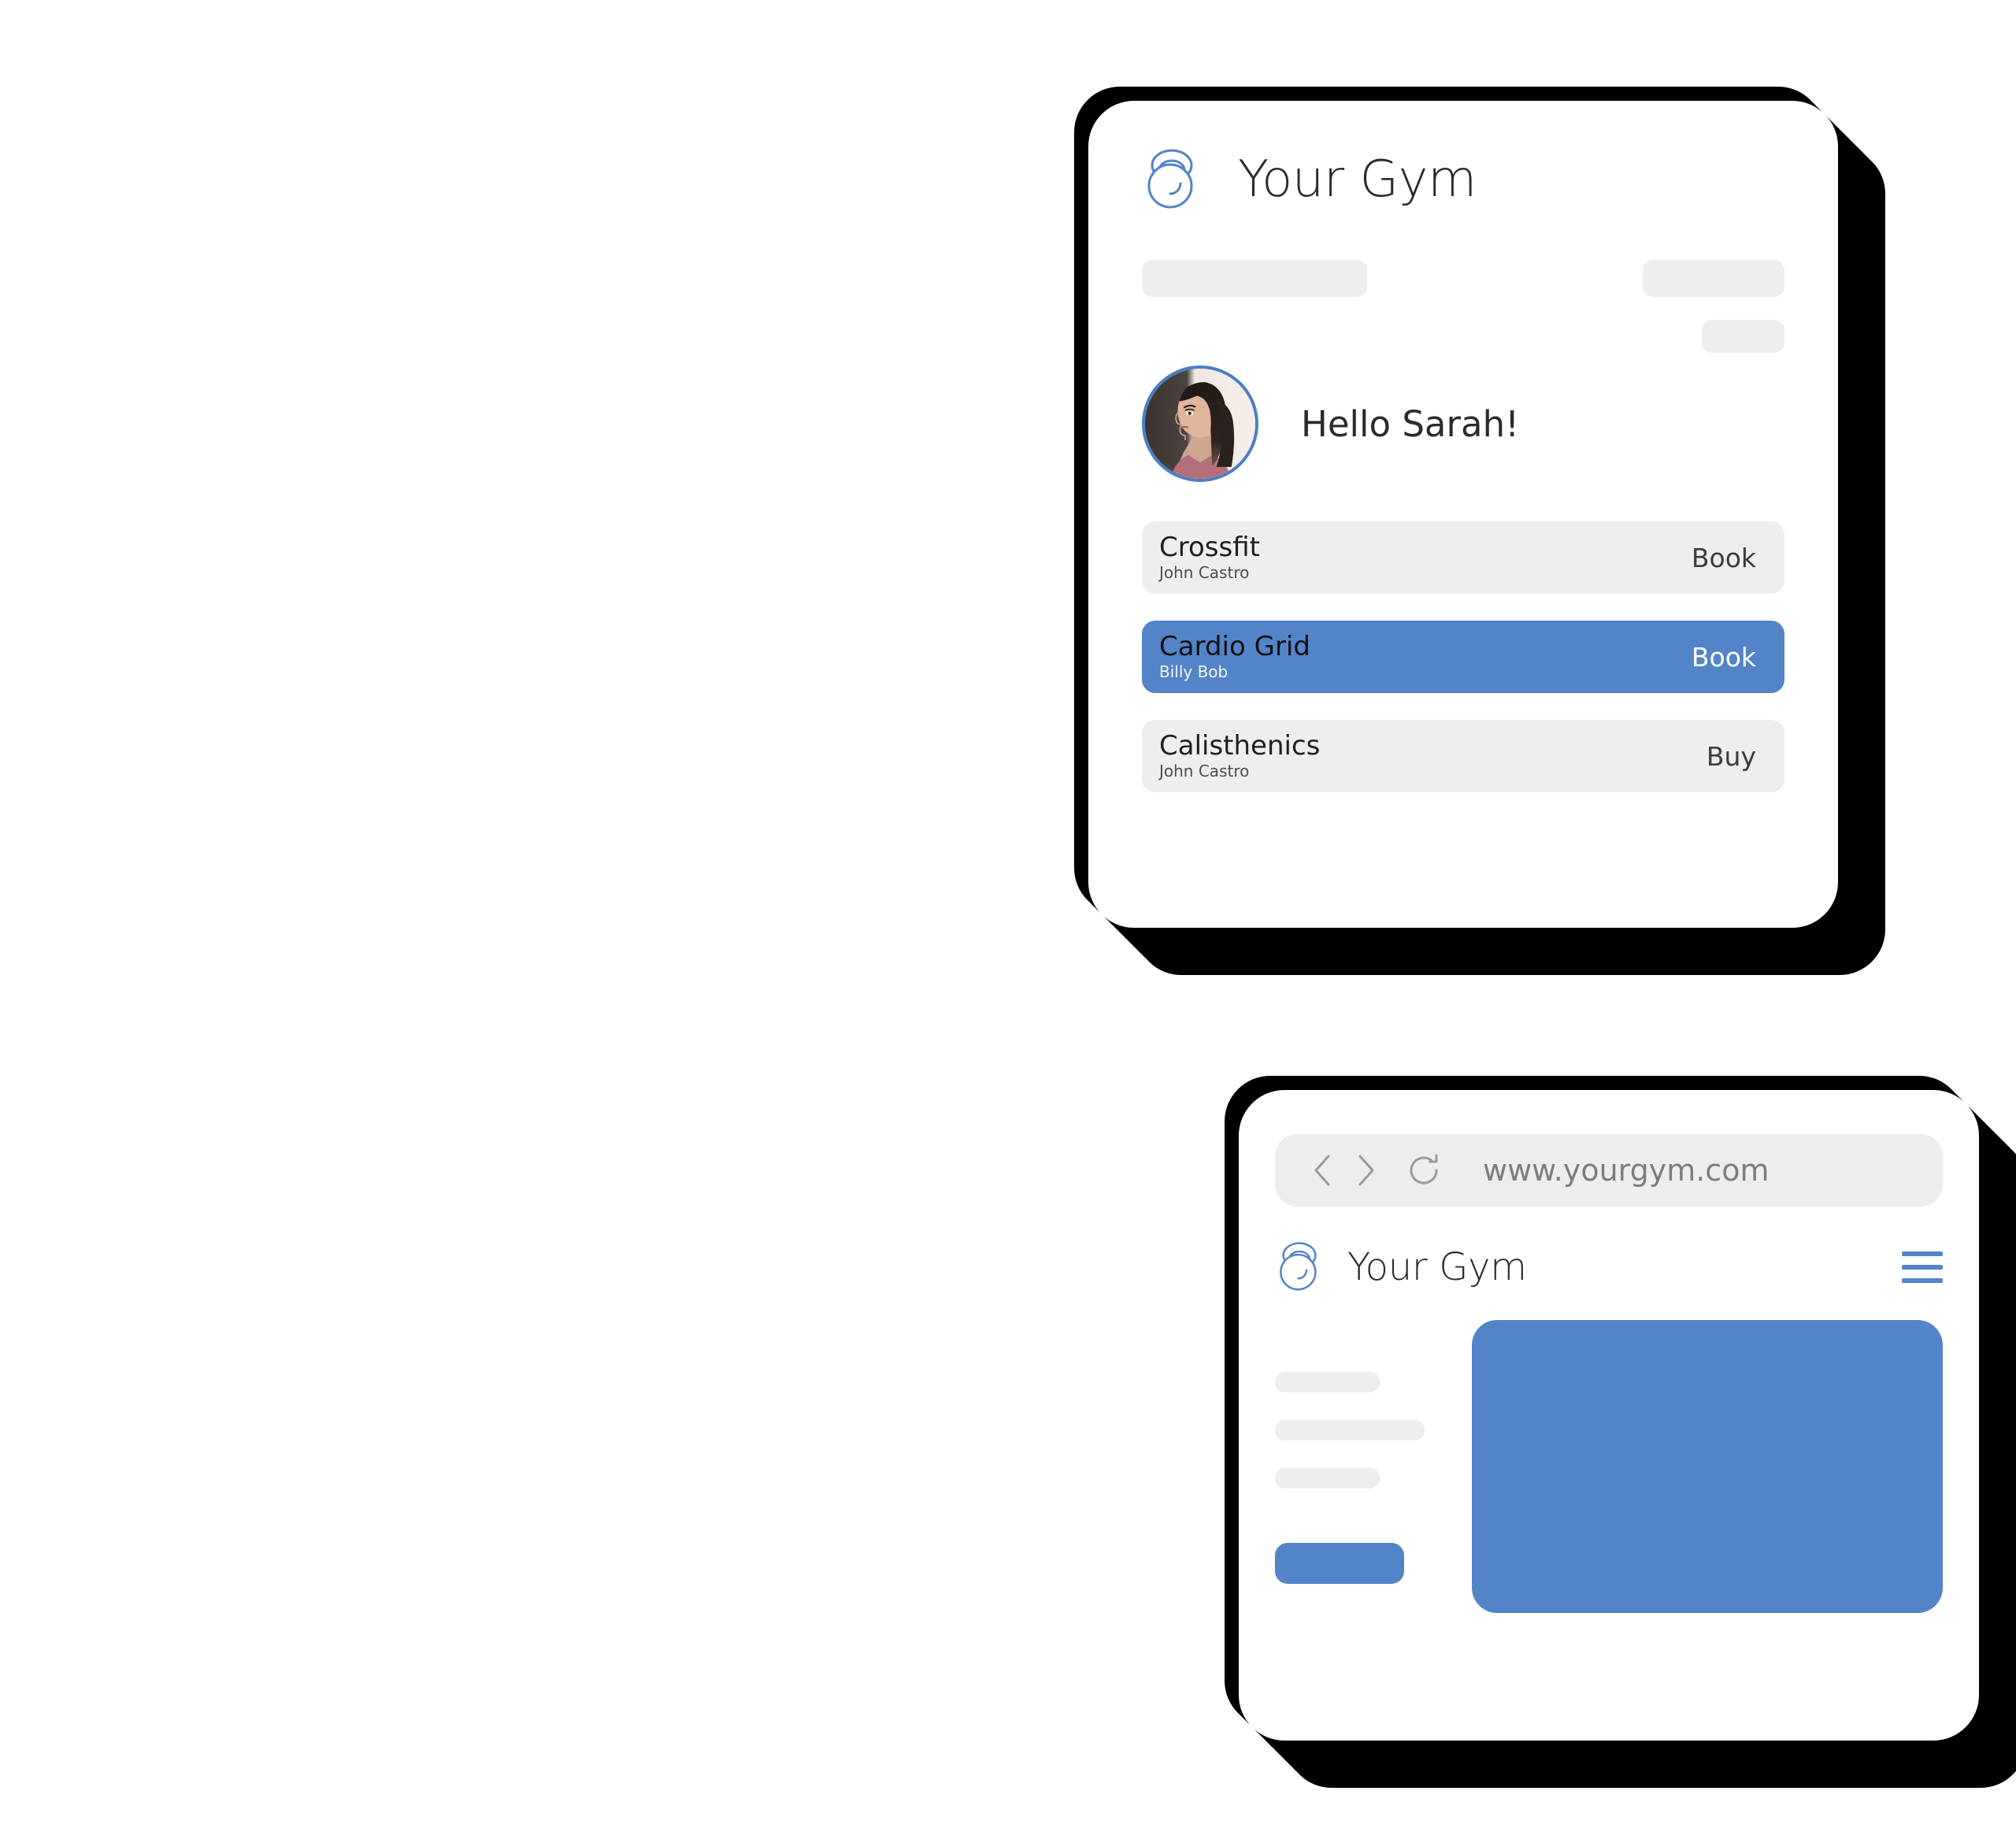 This screenshot has width=2016, height=1839. What do you see at coordinates (1365, 1170) in the screenshot?
I see `chevron-right-icon` at bounding box center [1365, 1170].